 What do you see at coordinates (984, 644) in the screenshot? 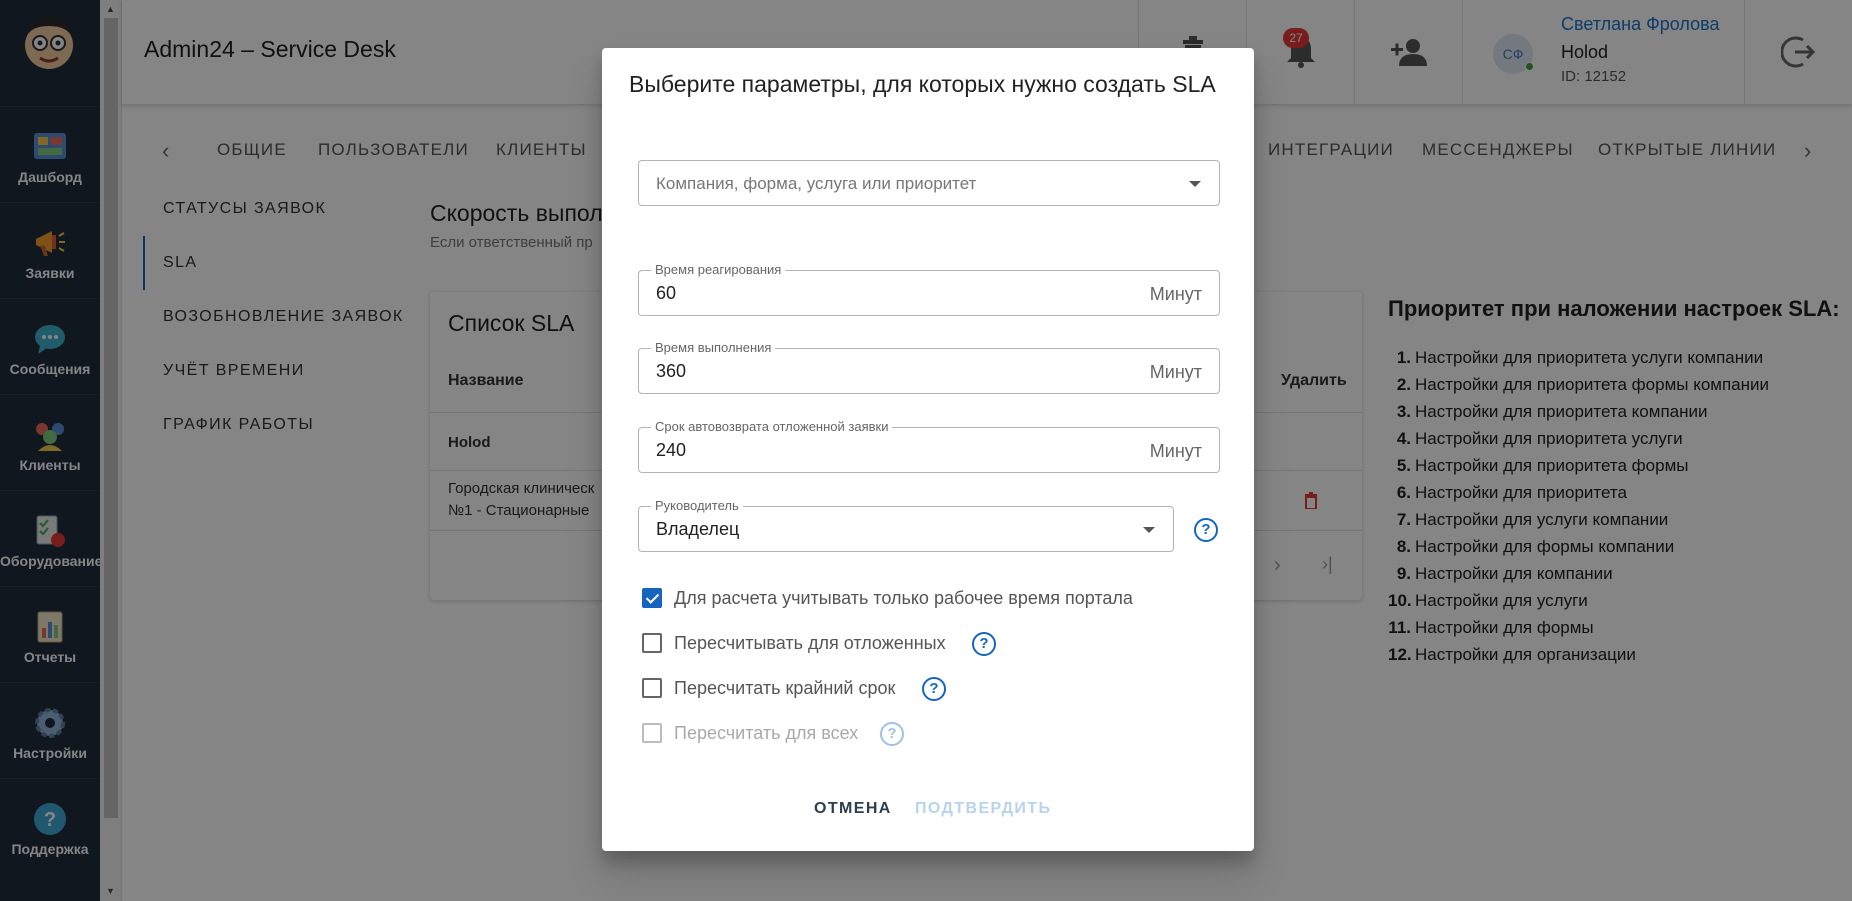
I see `recalc-postponed-help-icon: ?` at bounding box center [984, 644].